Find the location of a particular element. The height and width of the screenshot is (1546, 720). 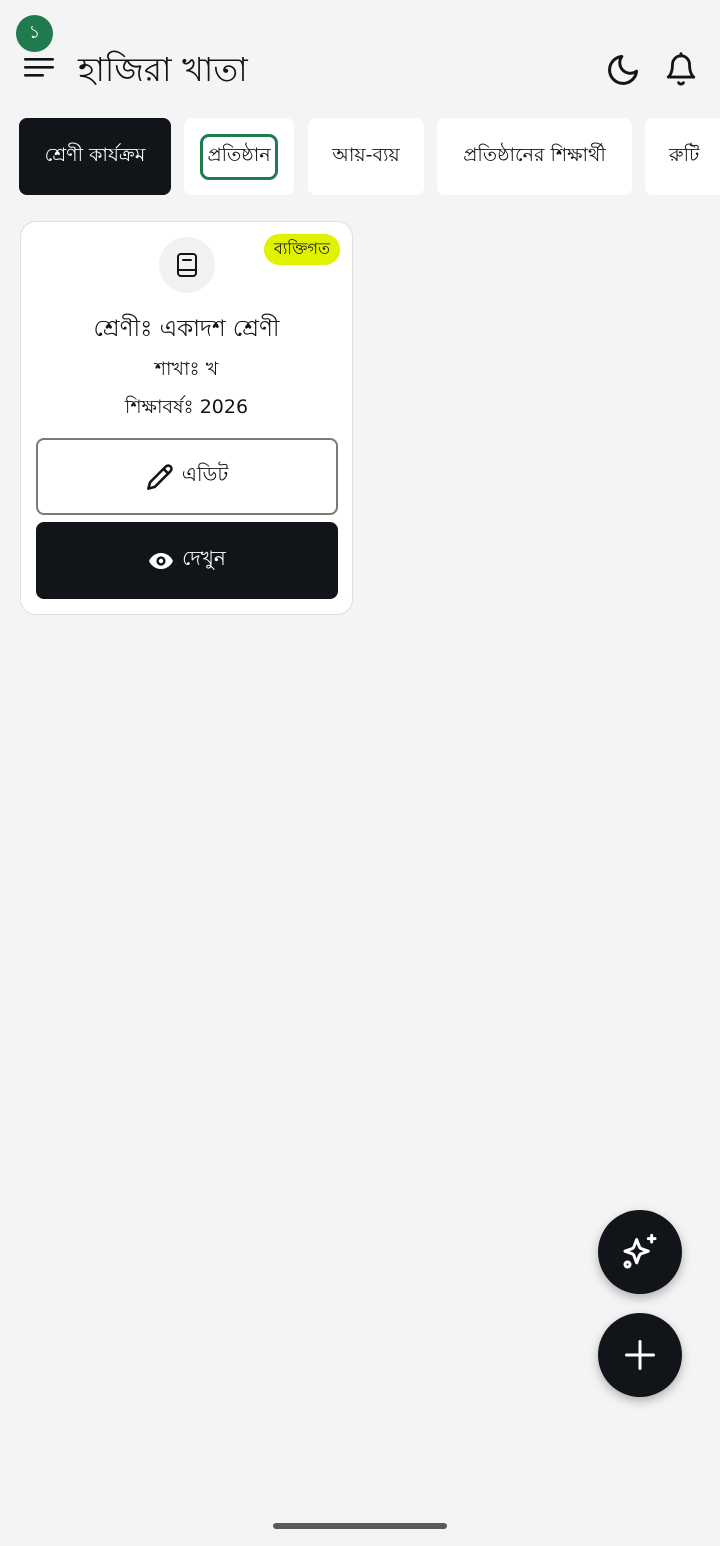

notification-count-badge: ১ is located at coordinates (34, 33).